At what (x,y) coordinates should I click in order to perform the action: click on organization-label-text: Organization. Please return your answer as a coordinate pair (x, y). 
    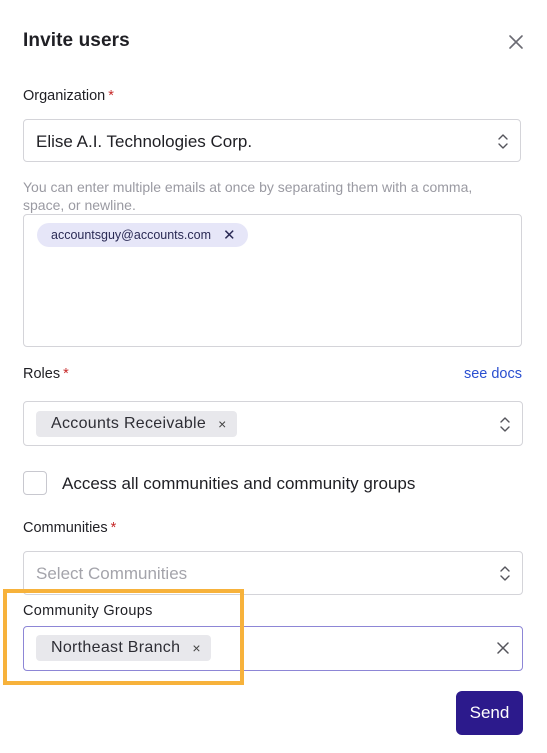
    Looking at the image, I should click on (64, 96).